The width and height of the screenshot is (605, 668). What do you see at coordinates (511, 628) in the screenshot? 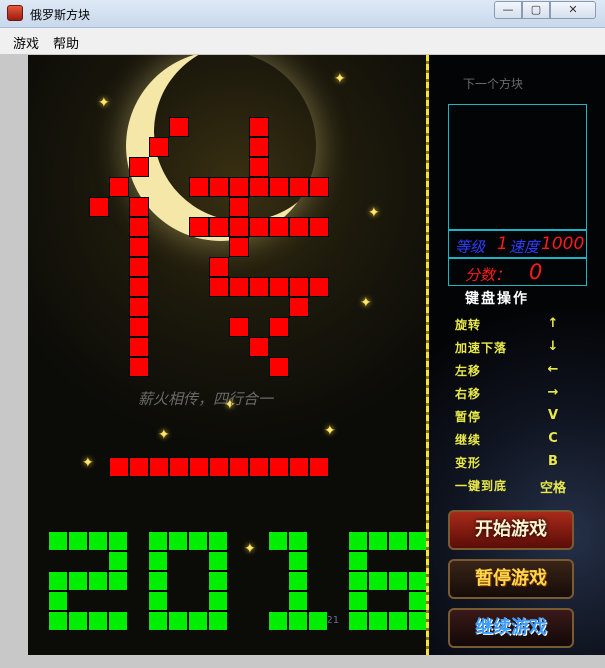
I see `resume-game-button: 继续游戏` at bounding box center [511, 628].